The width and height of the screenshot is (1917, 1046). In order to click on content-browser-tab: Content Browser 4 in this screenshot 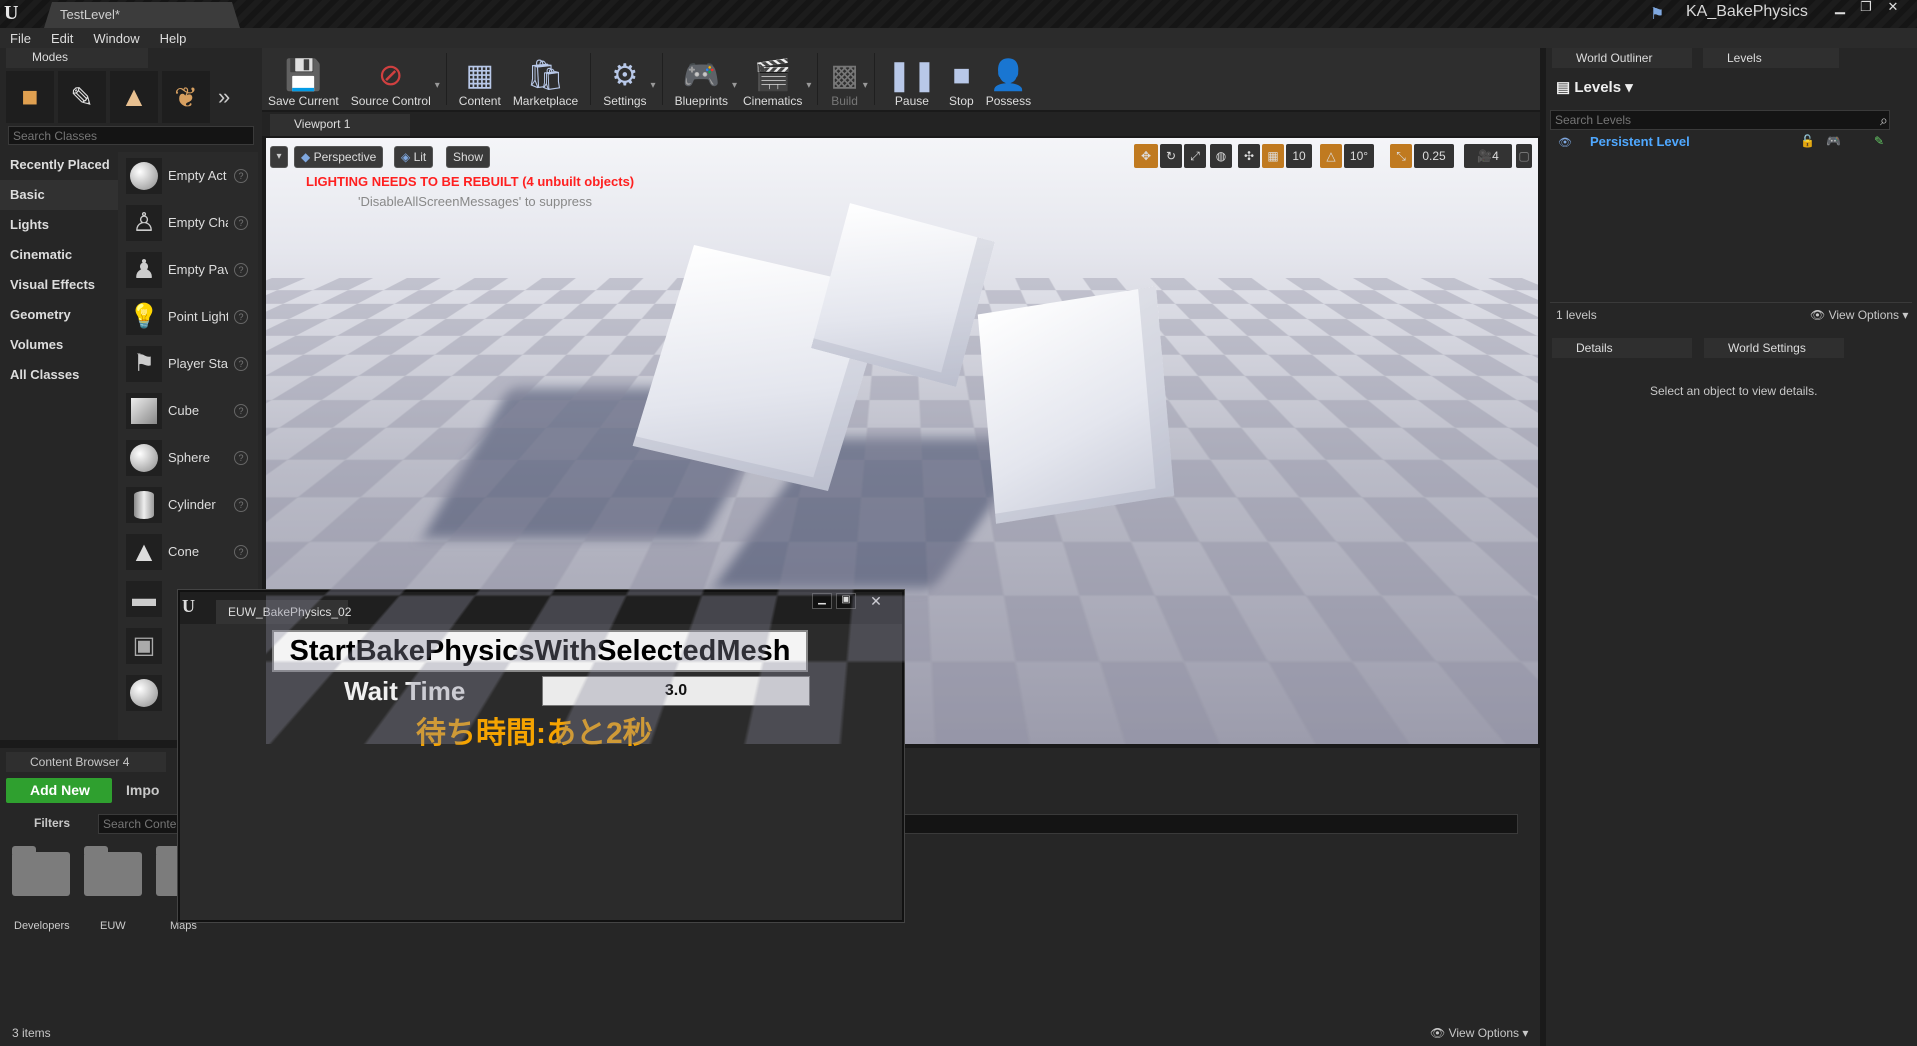, I will do `click(86, 762)`.